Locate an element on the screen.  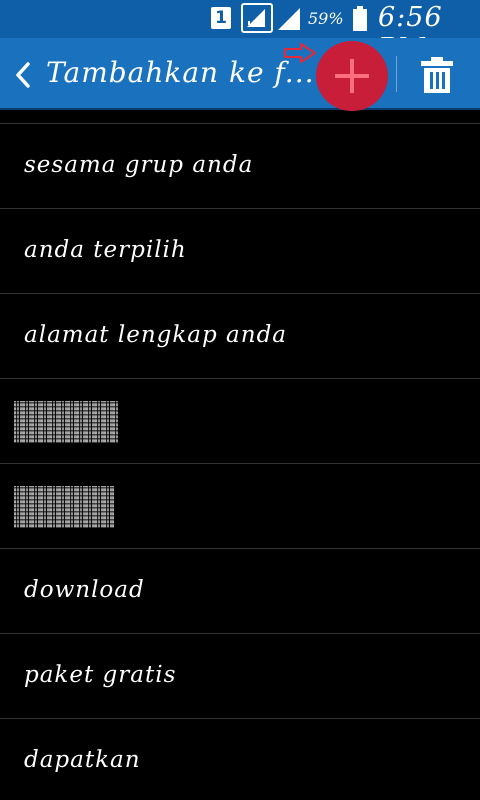
signal-icon is located at coordinates (257, 18).